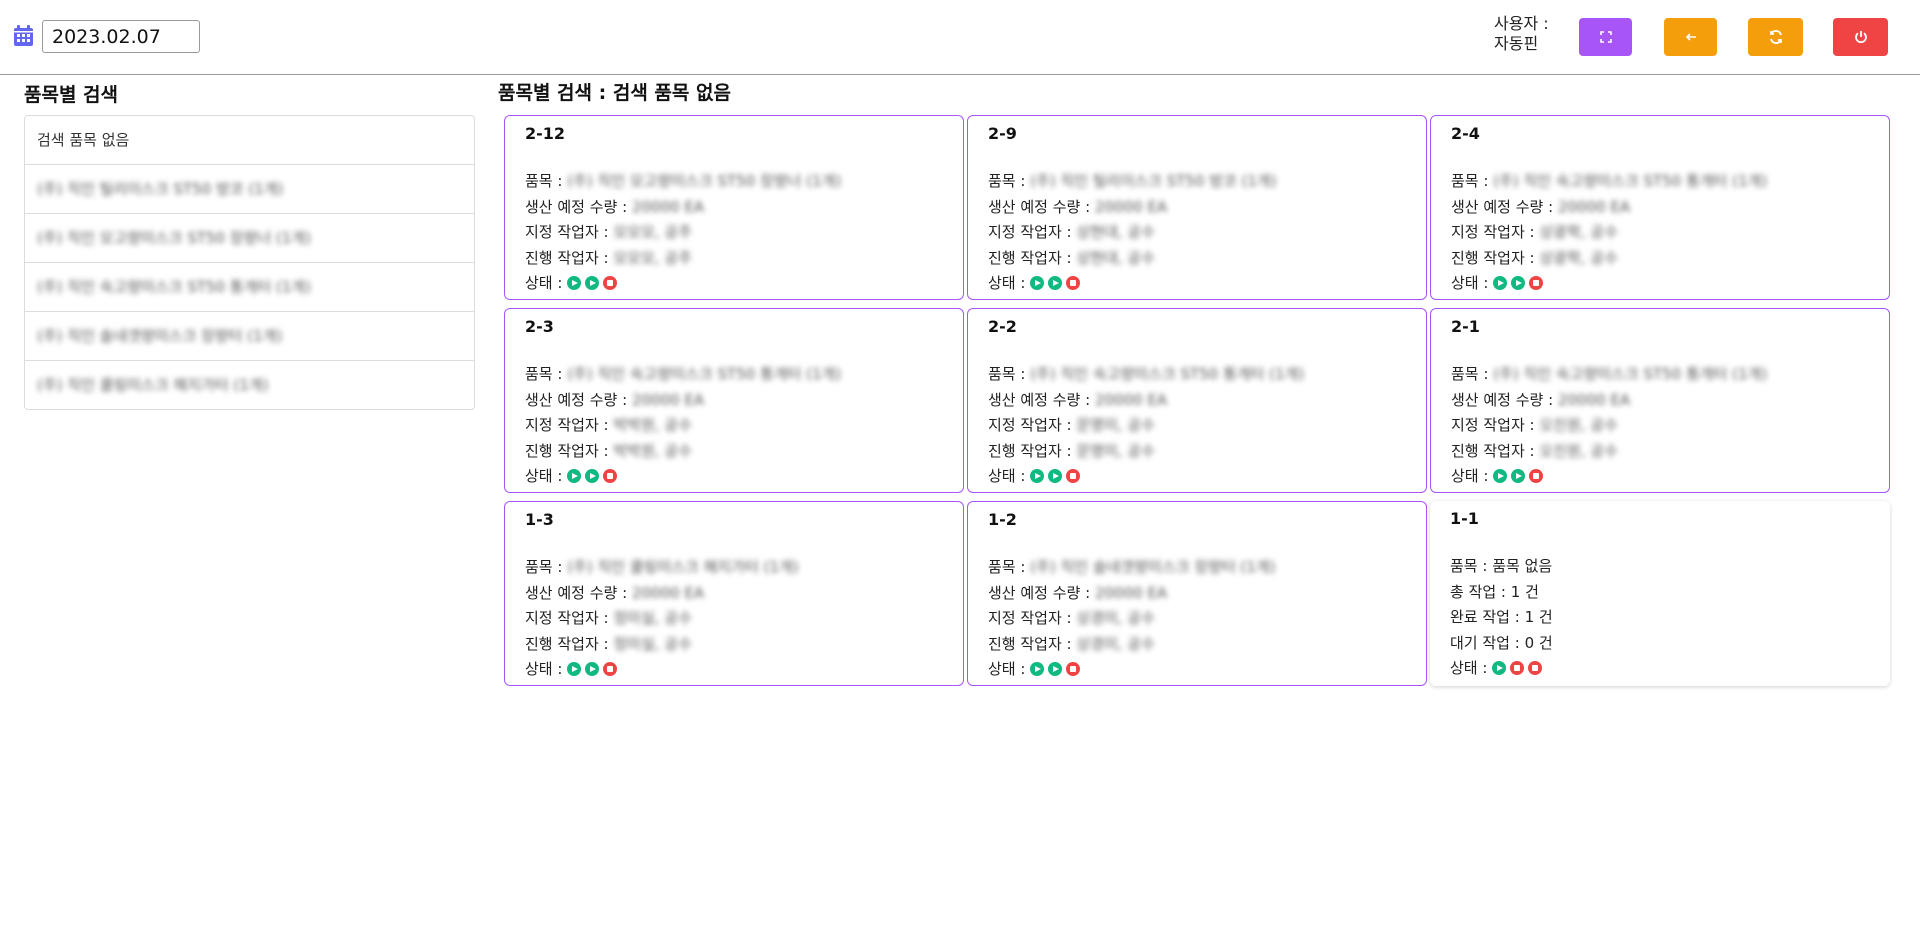 The width and height of the screenshot is (1920, 937). Describe the element at coordinates (652, 618) in the screenshot. I see `assigned-value: 정미실, 공수` at that location.